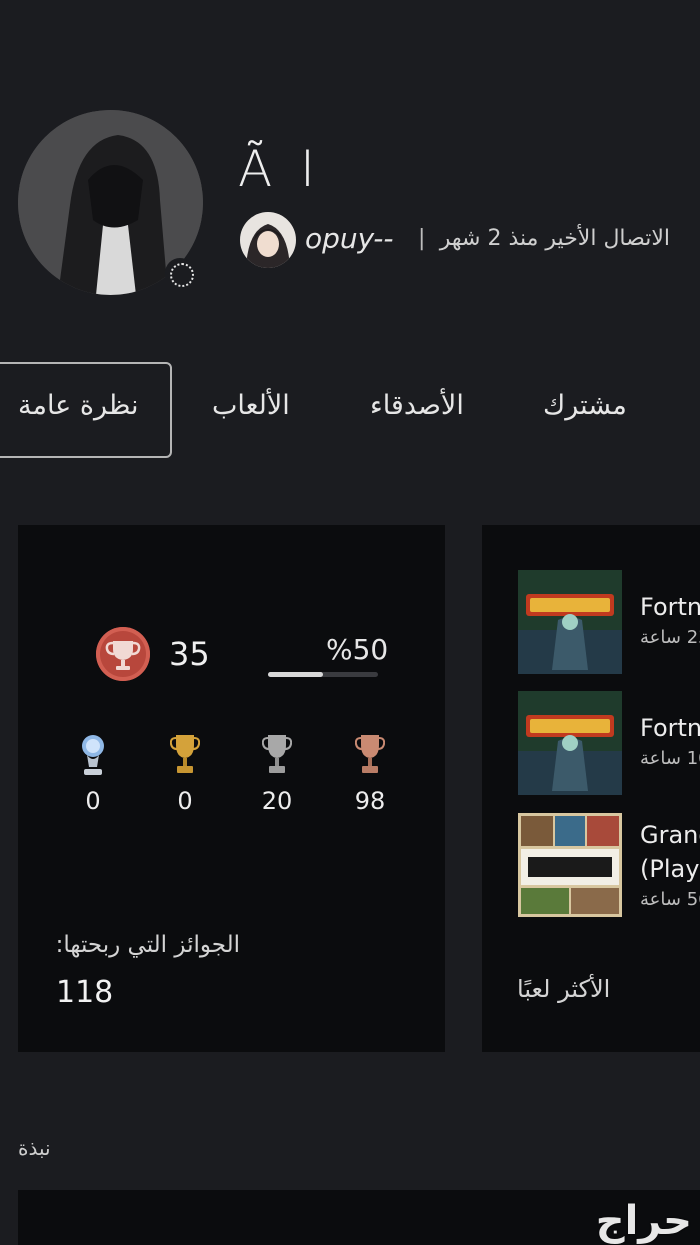 The height and width of the screenshot is (1245, 700). Describe the element at coordinates (670, 835) in the screenshot. I see `game-title: Grand` at that location.